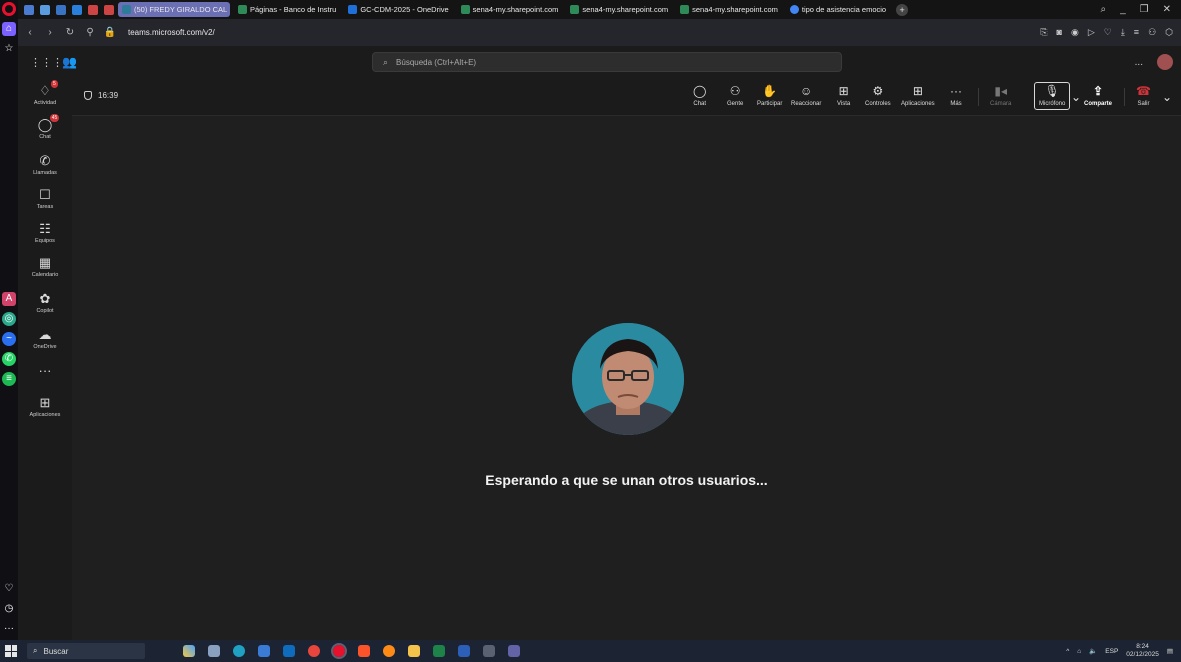  I want to click on more-button: ··· Más, so click(956, 95).